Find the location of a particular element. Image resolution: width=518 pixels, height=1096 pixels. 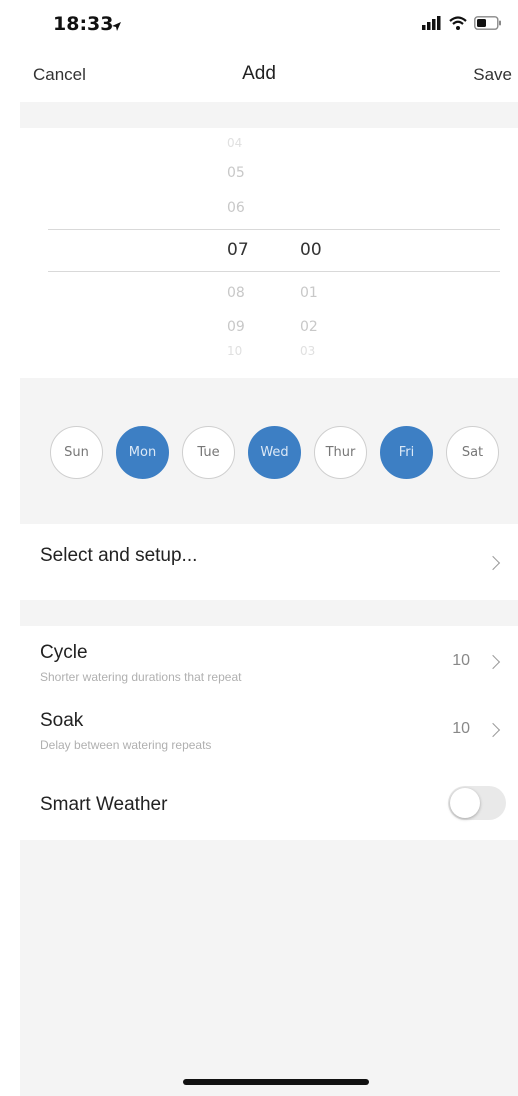

day-toggle-fri: Fri is located at coordinates (406, 452).